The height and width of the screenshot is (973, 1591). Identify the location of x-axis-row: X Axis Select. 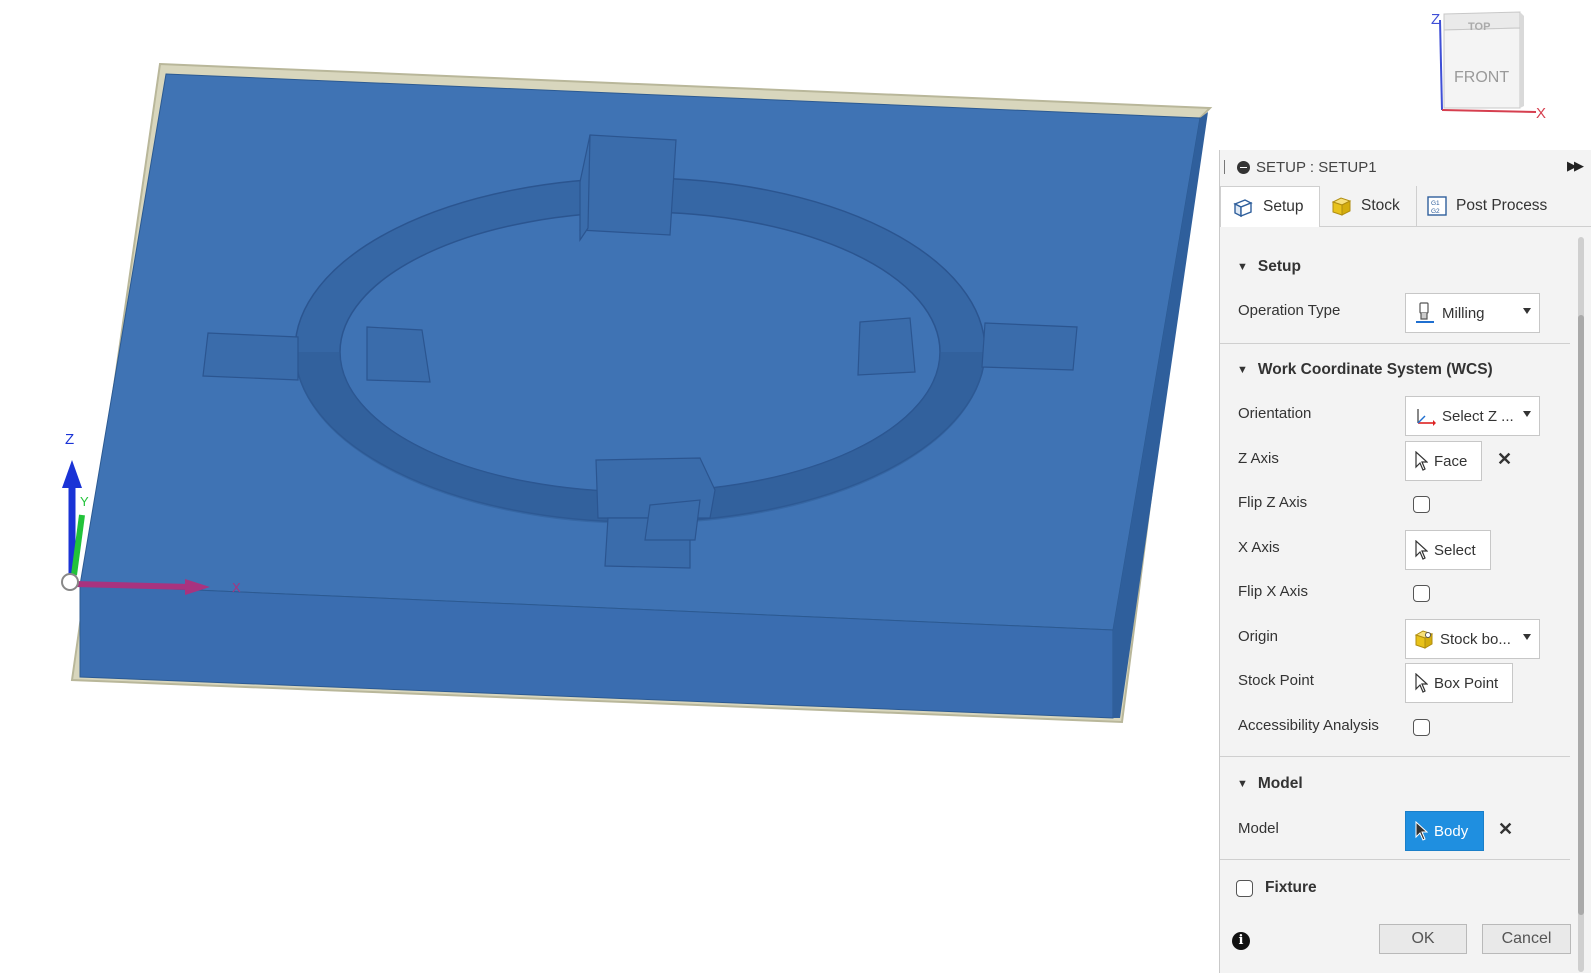
(1395, 549).